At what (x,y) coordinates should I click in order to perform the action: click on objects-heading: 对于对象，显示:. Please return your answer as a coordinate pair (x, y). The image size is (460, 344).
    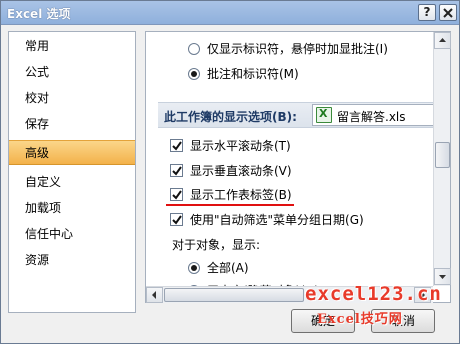
    Looking at the image, I should click on (216, 245).